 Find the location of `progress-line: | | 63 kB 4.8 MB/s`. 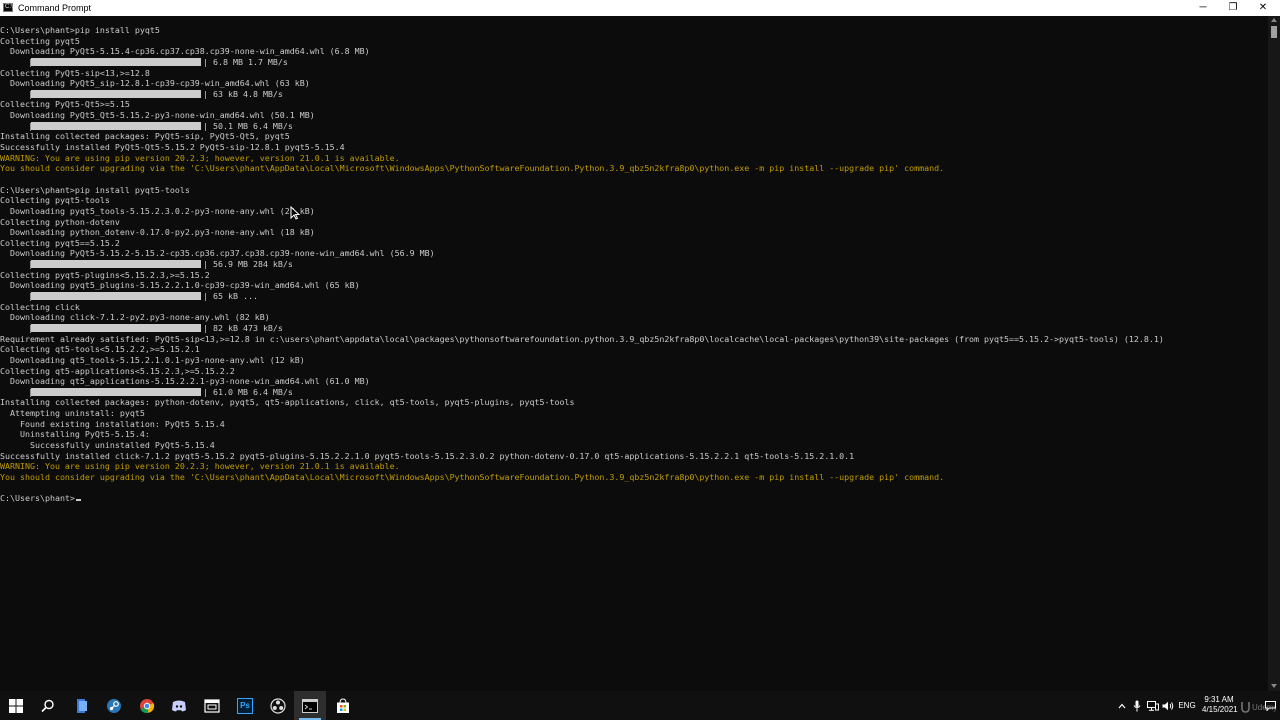

progress-line: | | 63 kB 4.8 MB/s is located at coordinates (582, 94).